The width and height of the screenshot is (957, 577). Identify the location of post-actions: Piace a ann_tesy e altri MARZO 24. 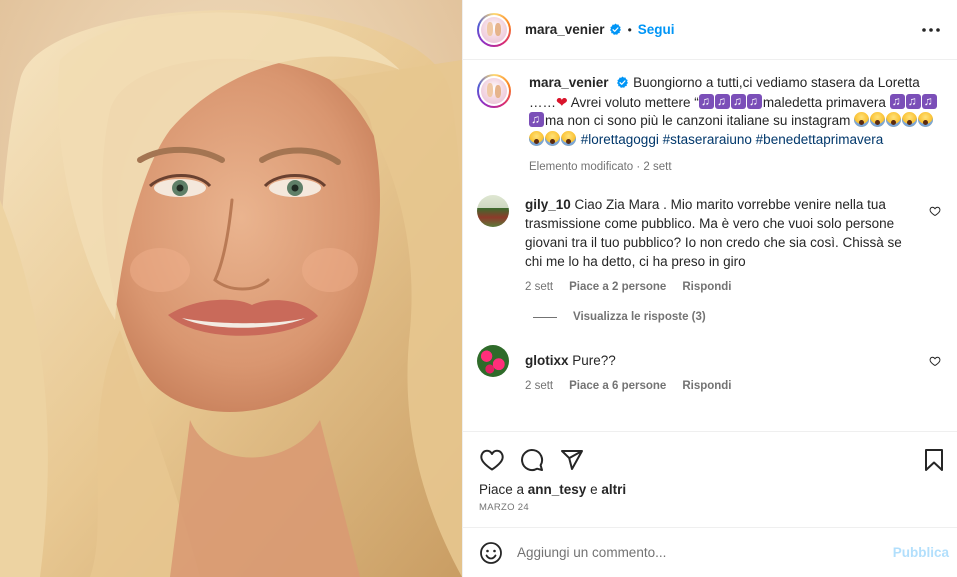
(710, 472).